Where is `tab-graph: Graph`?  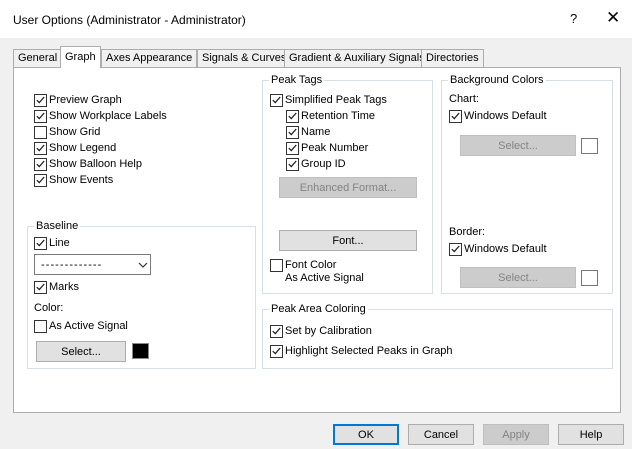 tab-graph: Graph is located at coordinates (80, 57).